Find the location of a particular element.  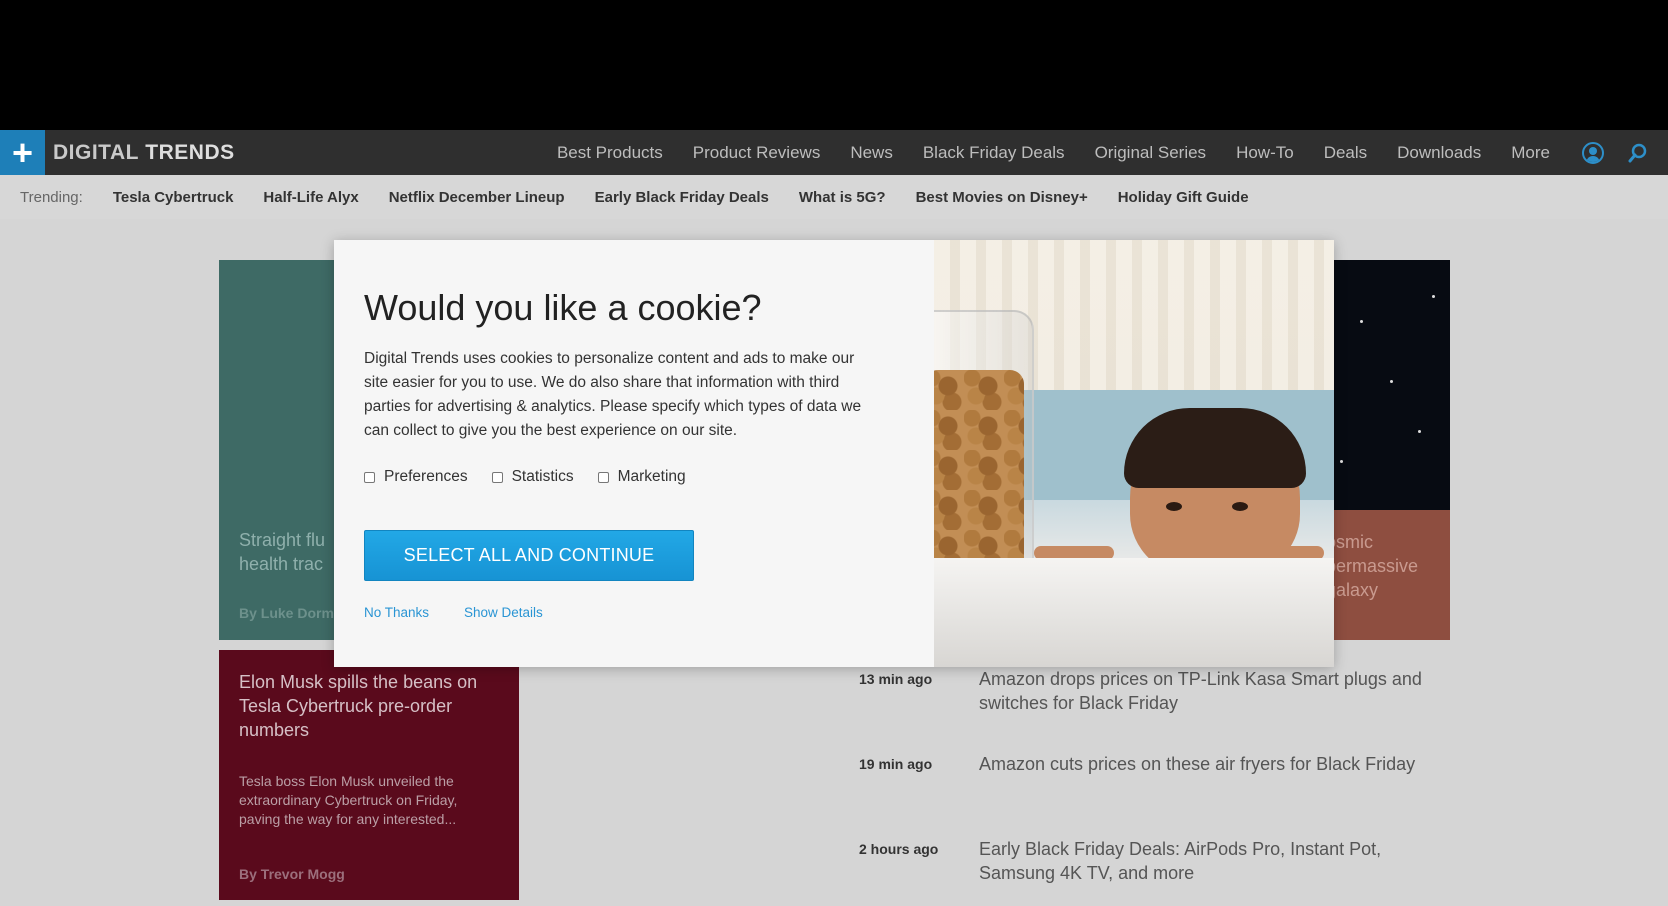

trending-item: What is 5G? is located at coordinates (842, 197).